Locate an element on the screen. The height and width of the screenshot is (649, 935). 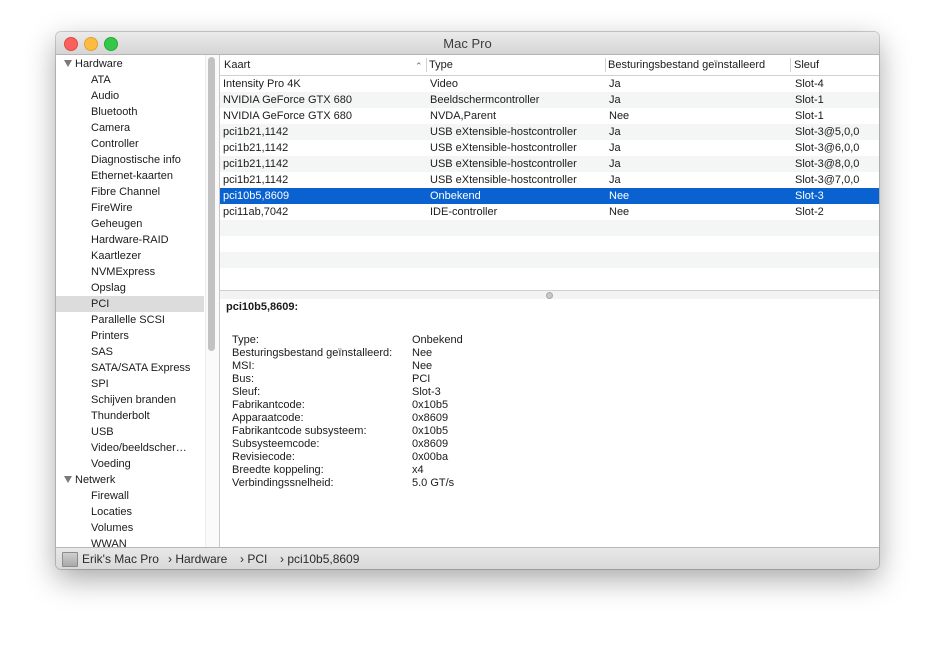
sidebar-item: Hardware-RAID is located at coordinates (130, 240).